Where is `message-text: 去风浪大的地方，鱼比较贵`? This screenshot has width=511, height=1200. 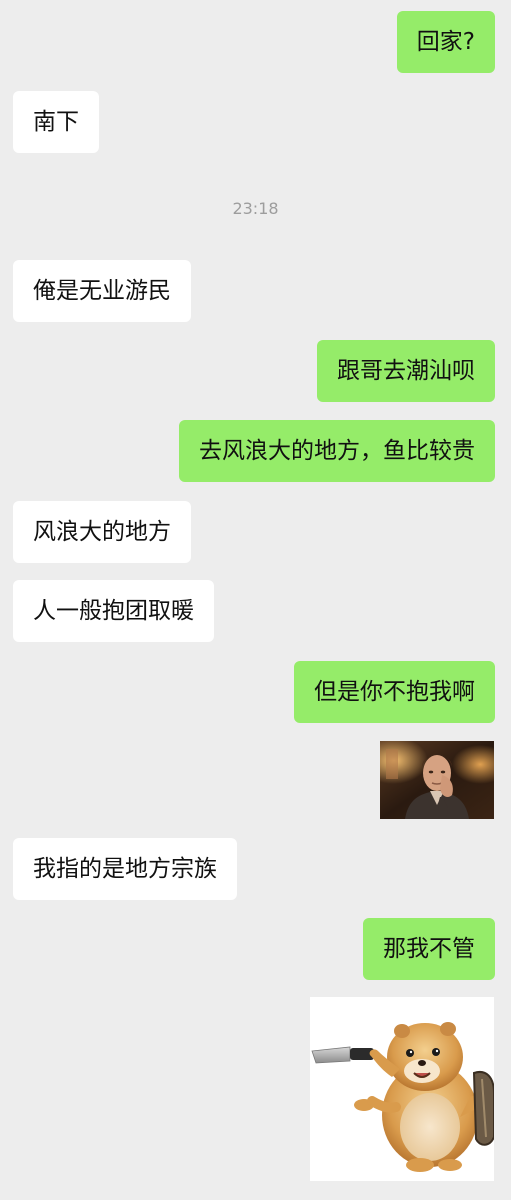
message-text: 去风浪大的地方，鱼比较贵 is located at coordinates (337, 451).